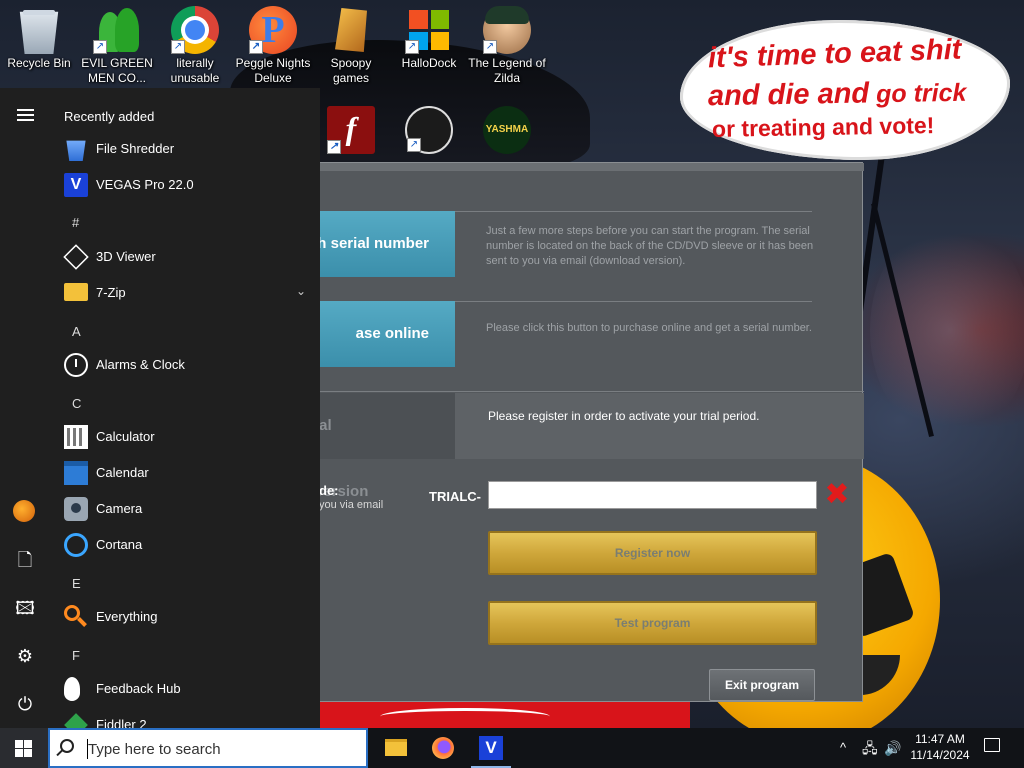 Image resolution: width=1024 pixels, height=768 pixels. I want to click on section-letter-f: F, so click(76, 655).